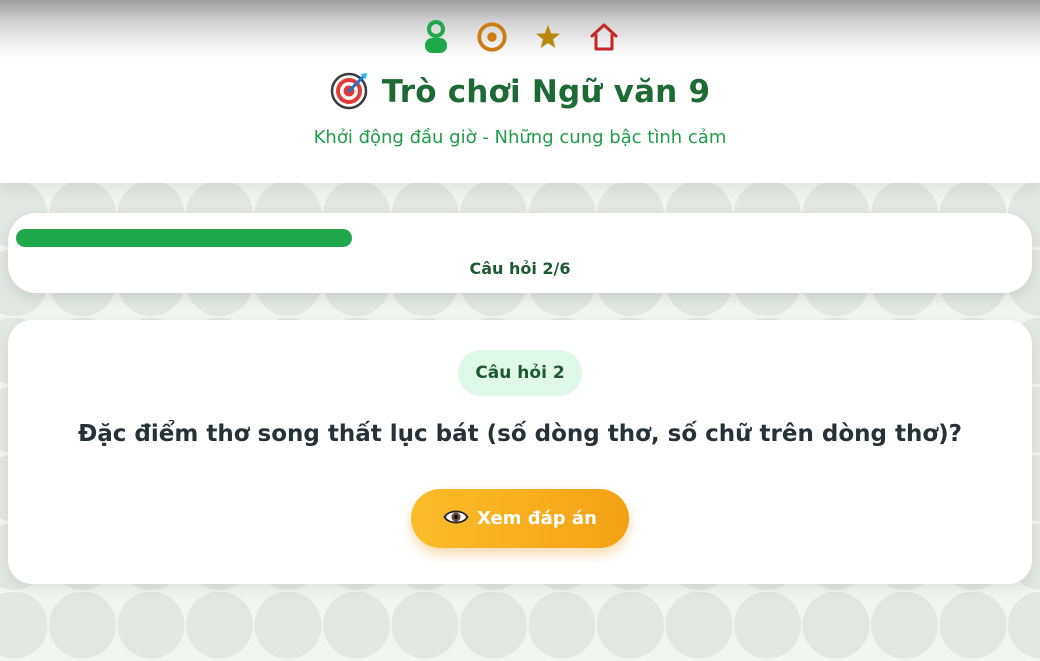 This screenshot has width=1040, height=661. I want to click on progress-bar-fill, so click(184, 238).